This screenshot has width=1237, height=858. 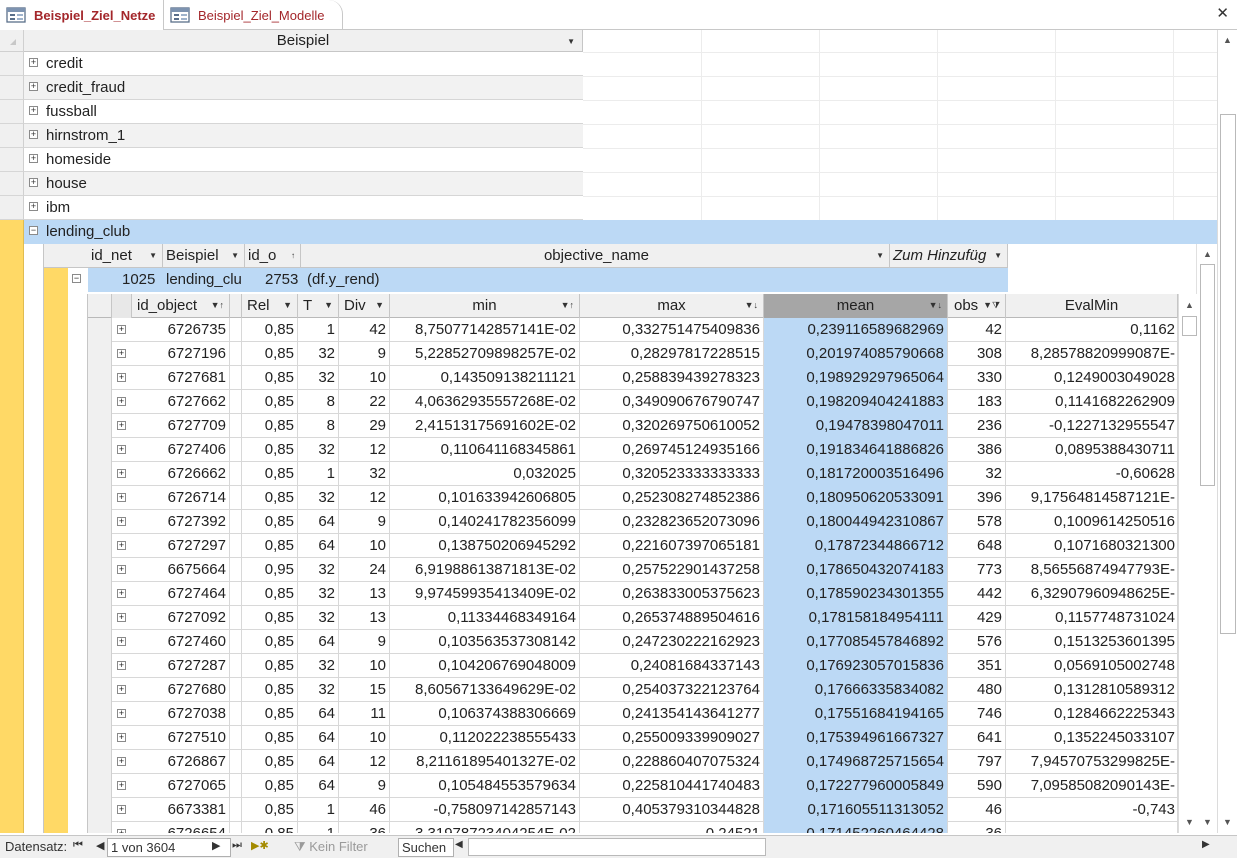 What do you see at coordinates (856, 714) in the screenshot?
I see `cell-mean: 0,17551684194165` at bounding box center [856, 714].